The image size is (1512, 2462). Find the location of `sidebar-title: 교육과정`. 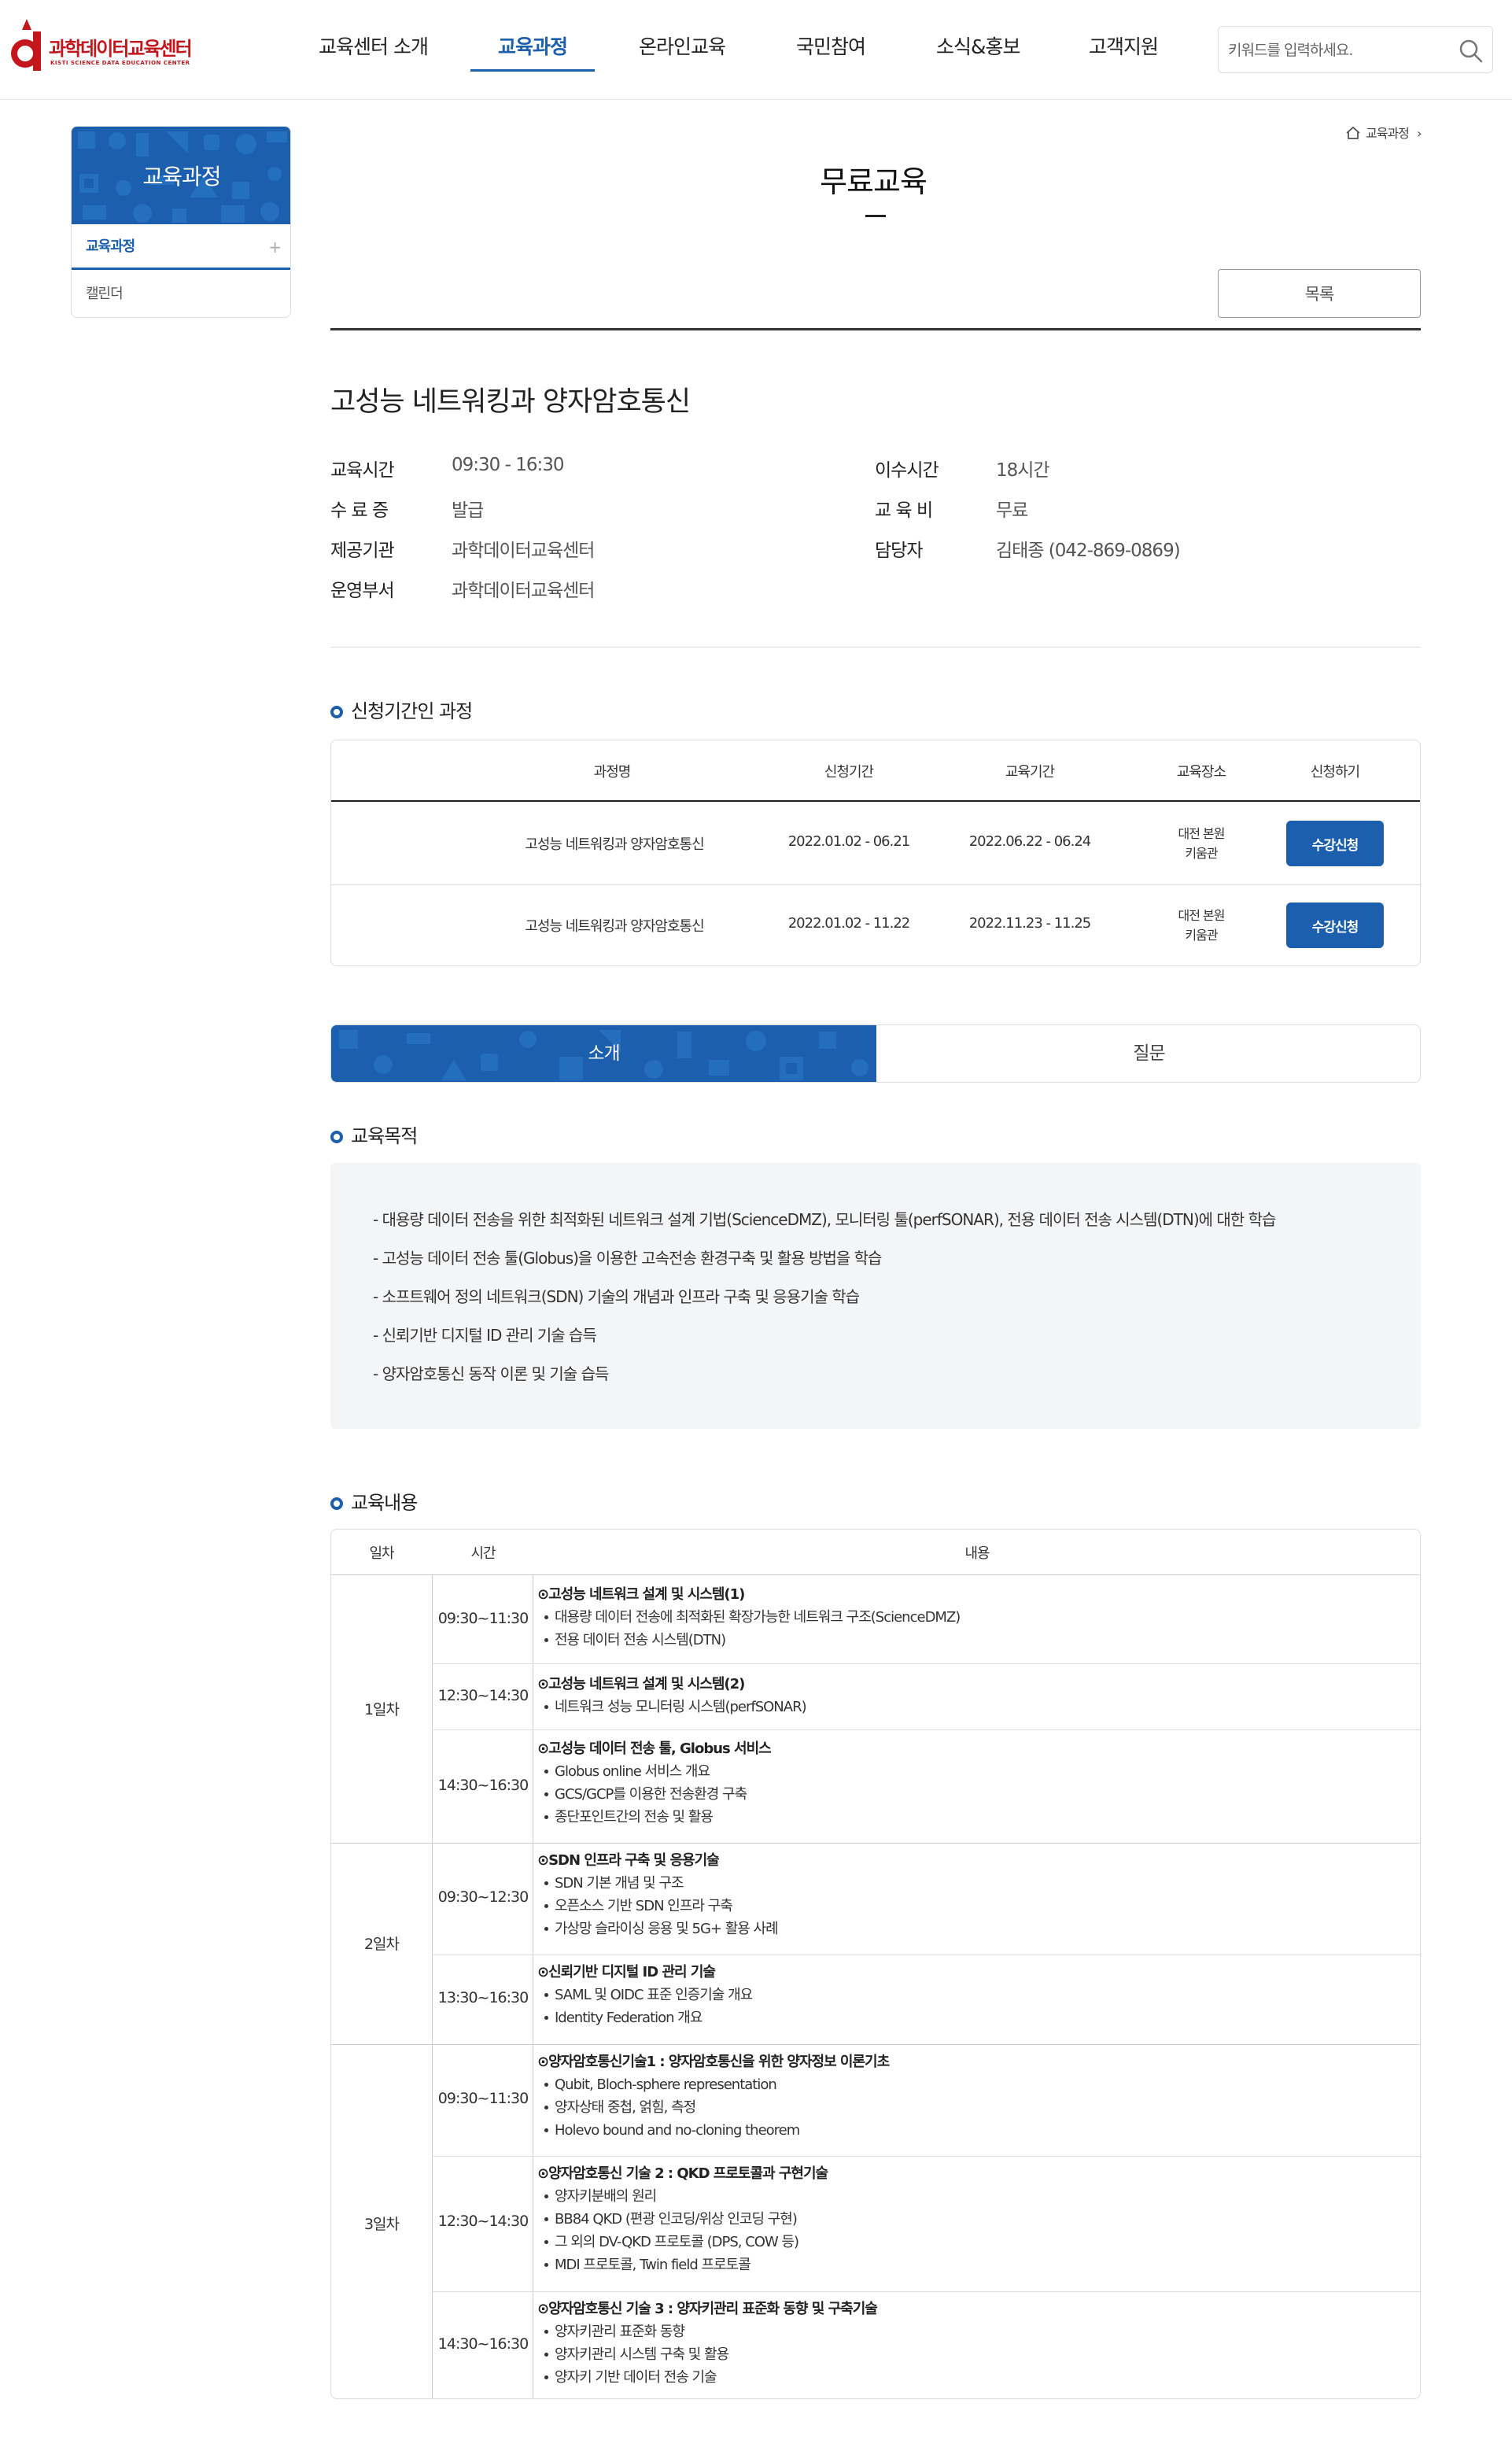

sidebar-title: 교육과정 is located at coordinates (181, 177).